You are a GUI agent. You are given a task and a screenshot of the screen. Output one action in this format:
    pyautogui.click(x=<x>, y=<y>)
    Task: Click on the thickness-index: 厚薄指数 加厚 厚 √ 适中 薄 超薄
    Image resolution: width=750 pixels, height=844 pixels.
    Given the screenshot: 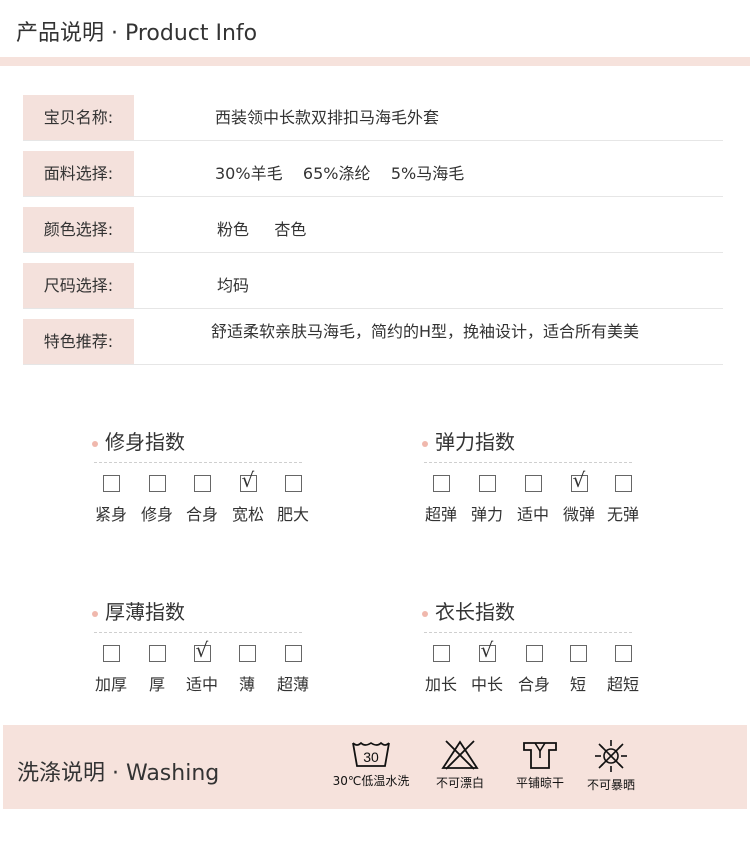 What is the action you would take?
    pyautogui.click(x=212, y=649)
    